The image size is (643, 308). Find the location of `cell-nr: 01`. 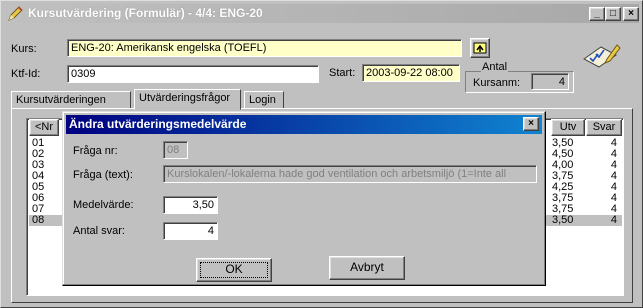

cell-nr: 01 is located at coordinates (38, 143).